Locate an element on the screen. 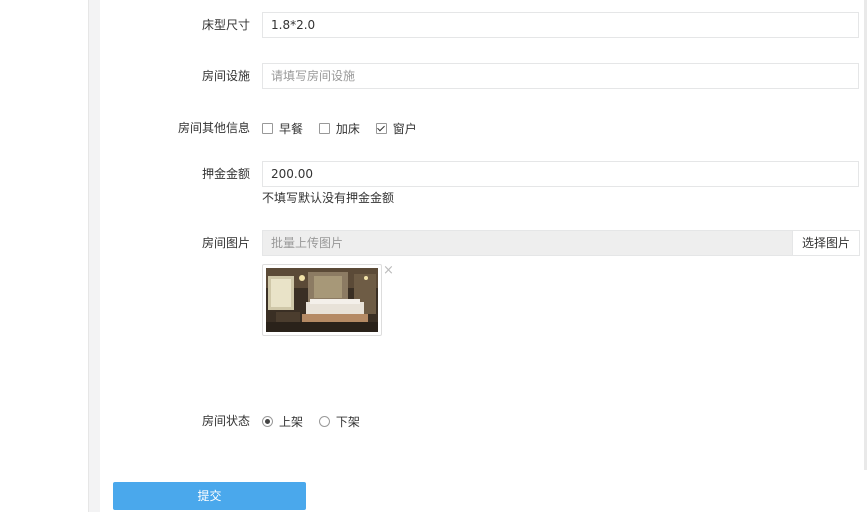  deposit-input: 200.00 is located at coordinates (560, 174).